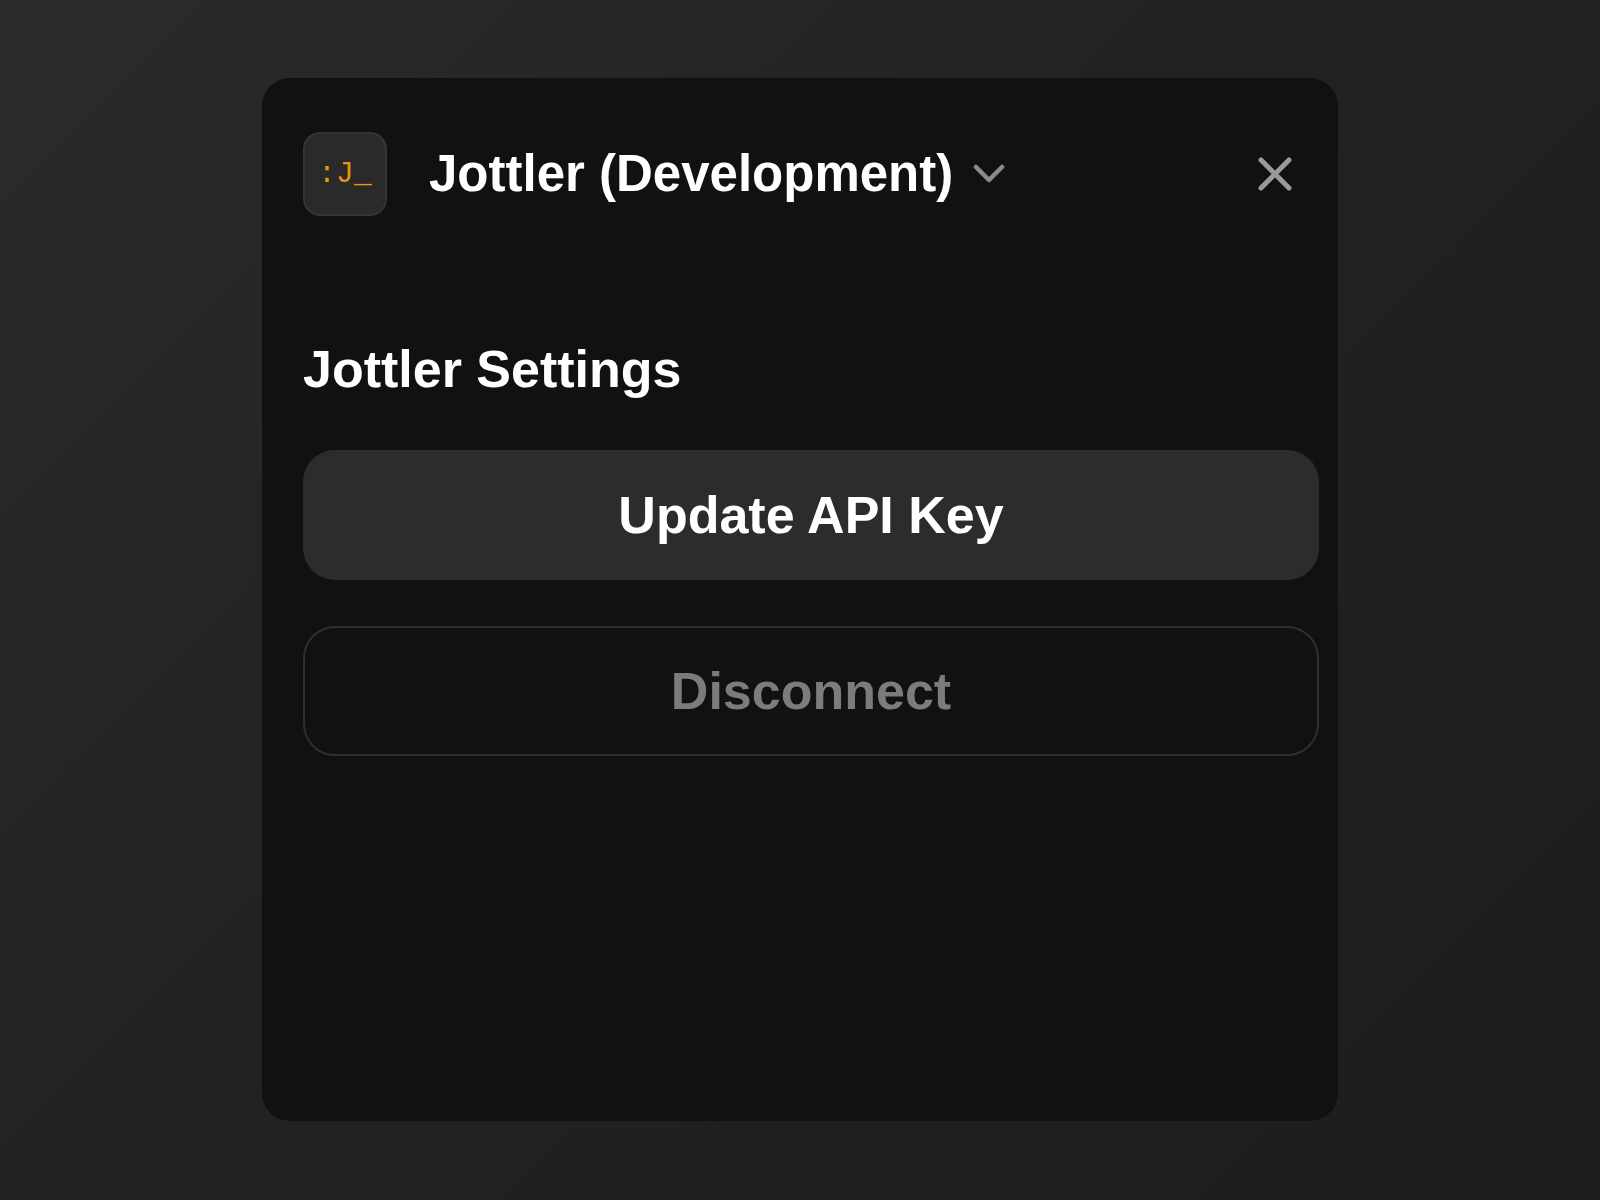  I want to click on app-logo: :J_, so click(345, 174).